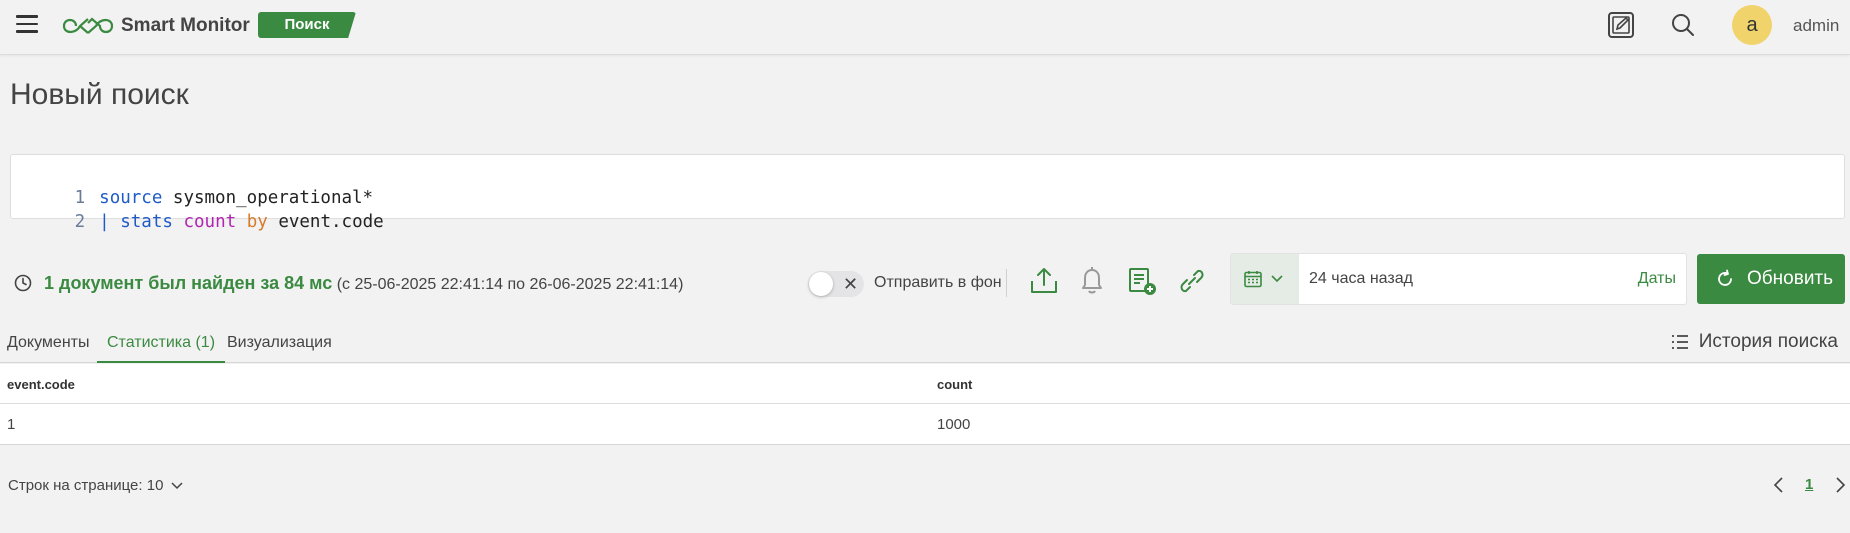  What do you see at coordinates (1679, 342) in the screenshot?
I see `list-icon` at bounding box center [1679, 342].